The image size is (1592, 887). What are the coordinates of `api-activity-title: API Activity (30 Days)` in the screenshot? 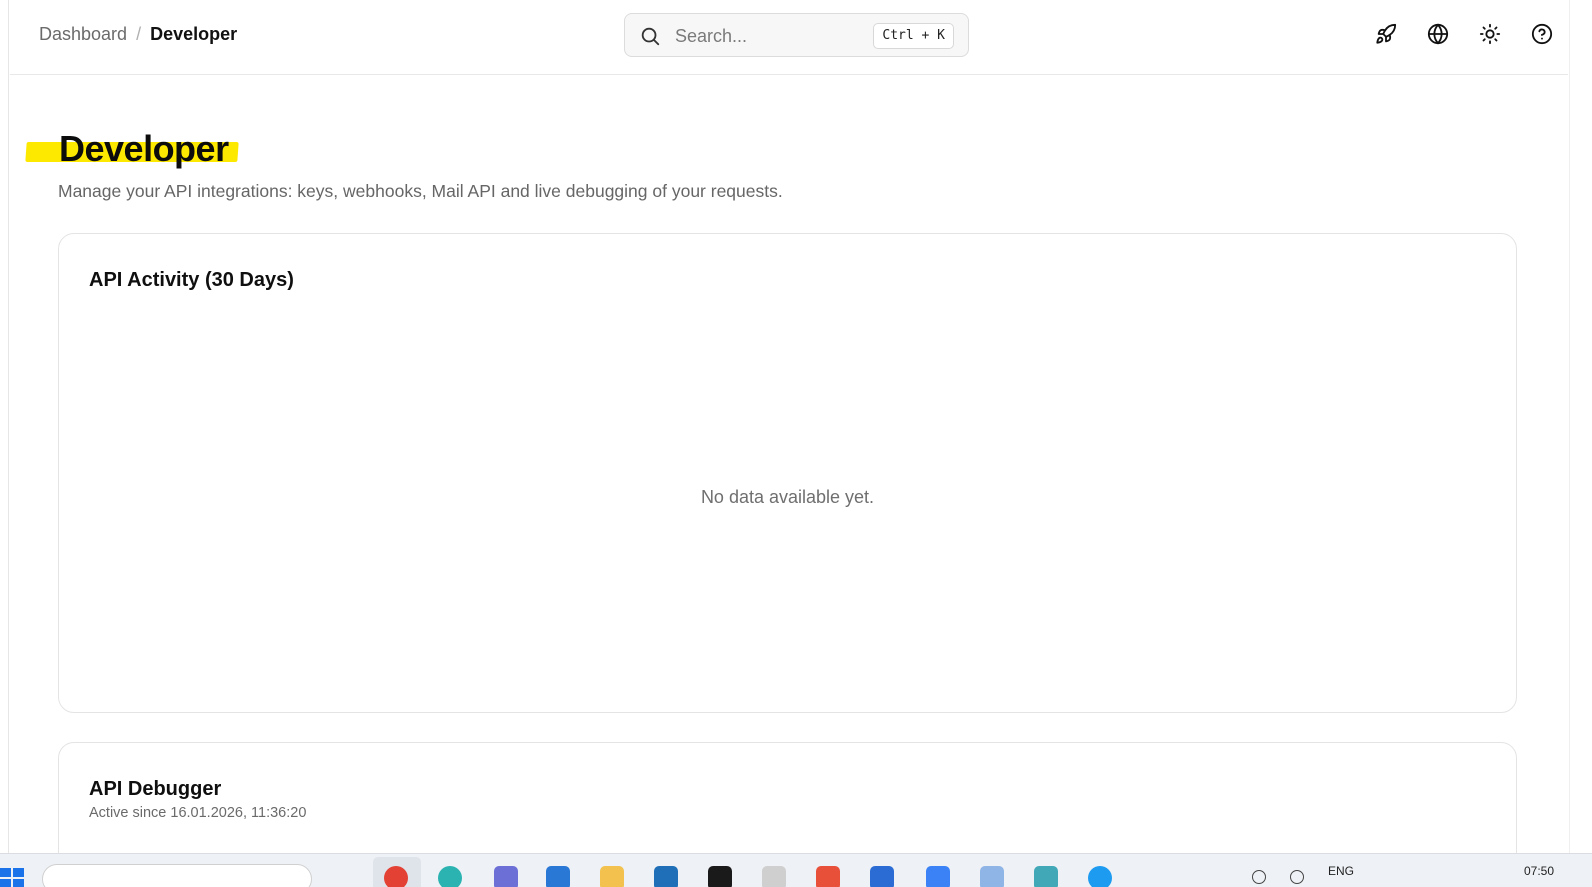 It's located at (191, 280).